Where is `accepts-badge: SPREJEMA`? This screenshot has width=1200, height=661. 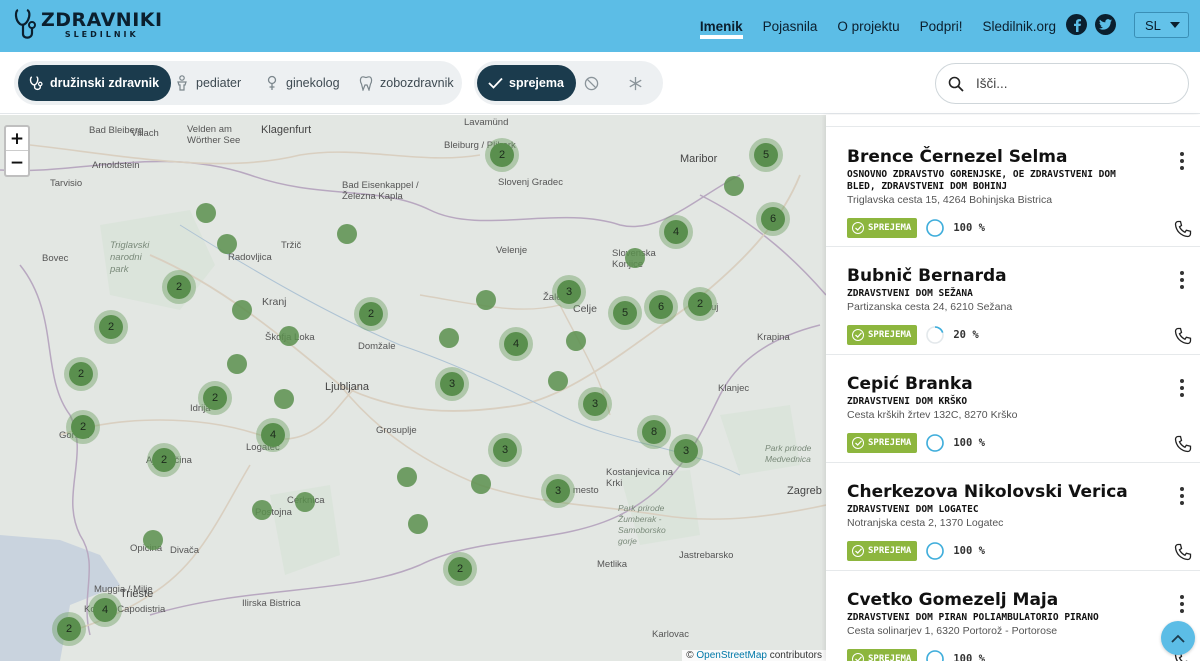 accepts-badge: SPREJEMA is located at coordinates (882, 655).